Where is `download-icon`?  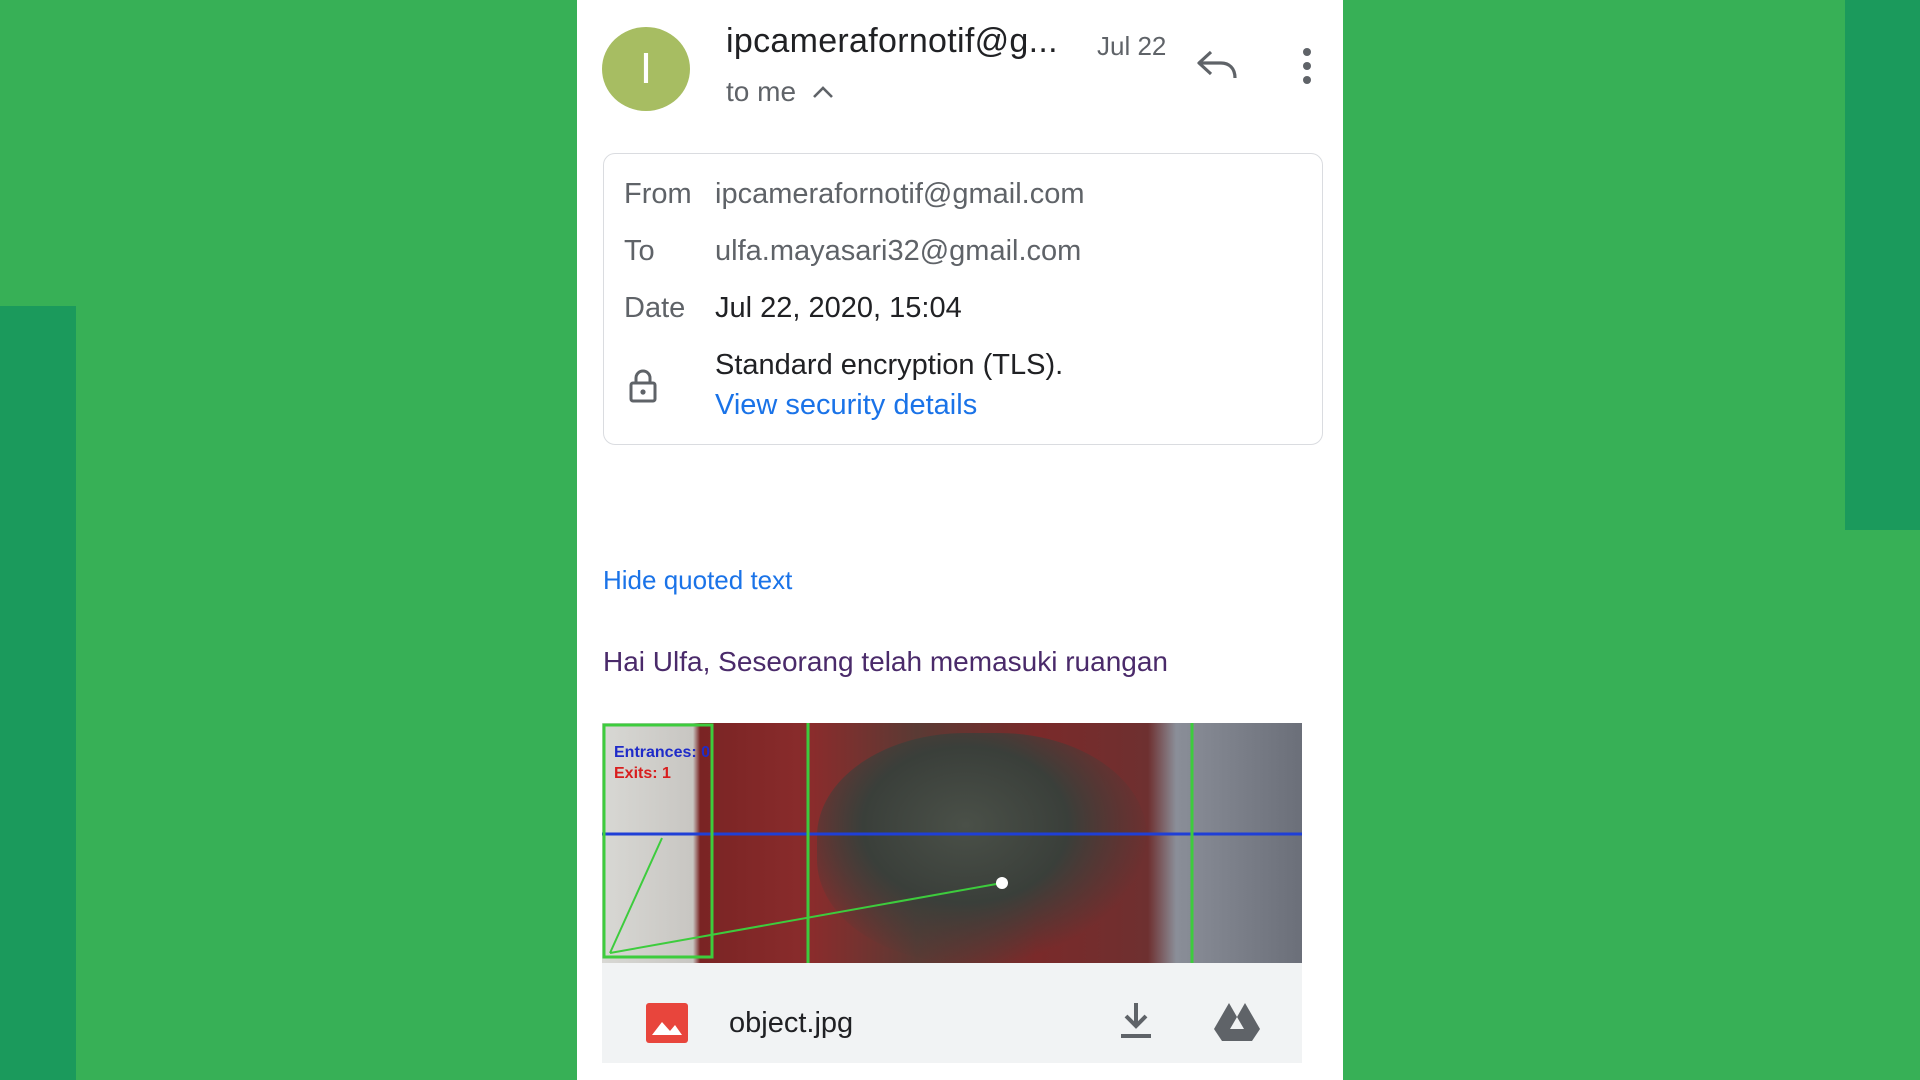 download-icon is located at coordinates (1136, 1020).